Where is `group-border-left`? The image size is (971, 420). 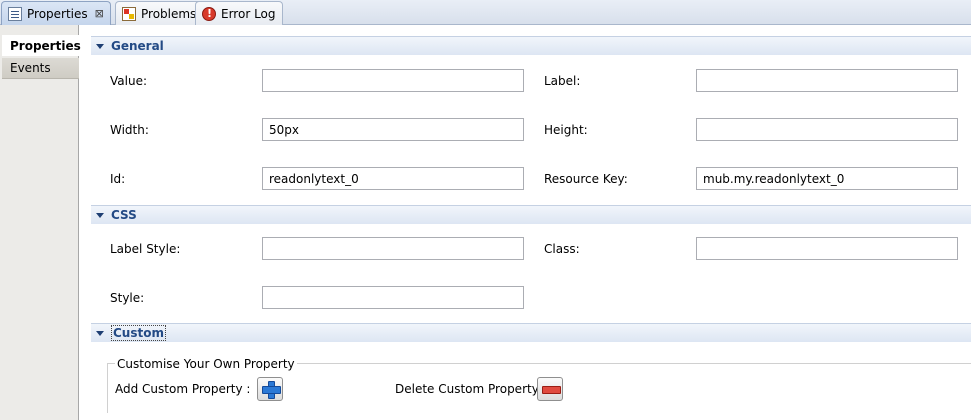 group-border-left is located at coordinates (107, 388).